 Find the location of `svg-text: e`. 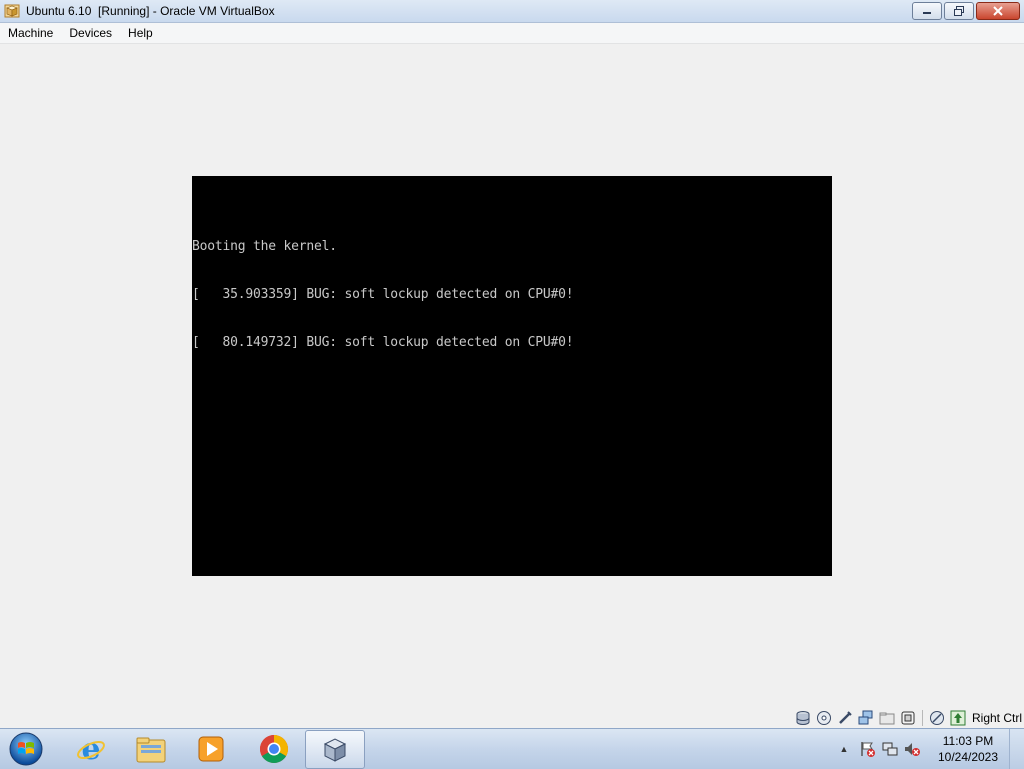

svg-text: e is located at coordinates (90, 749).